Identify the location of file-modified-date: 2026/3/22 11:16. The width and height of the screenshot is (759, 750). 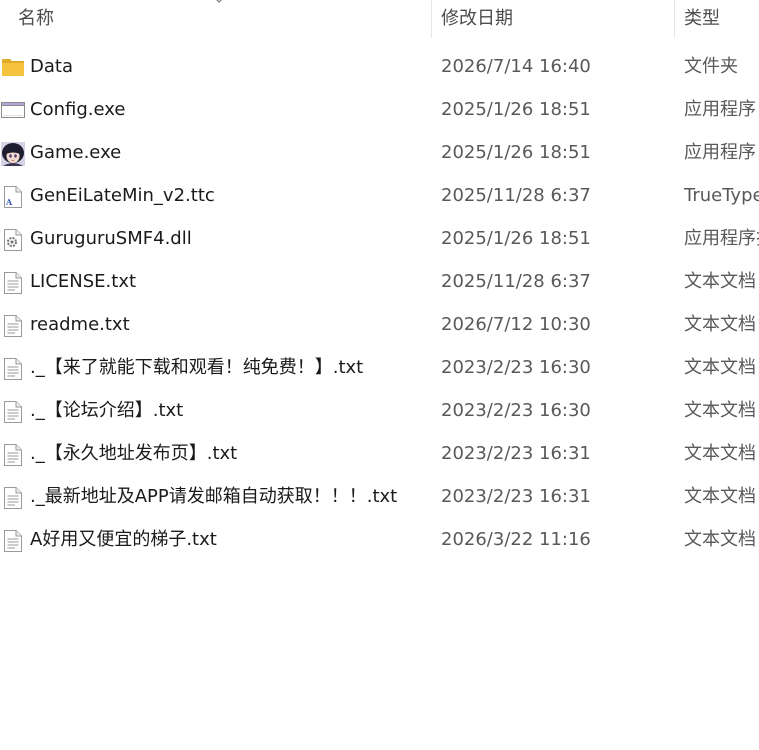
(516, 539).